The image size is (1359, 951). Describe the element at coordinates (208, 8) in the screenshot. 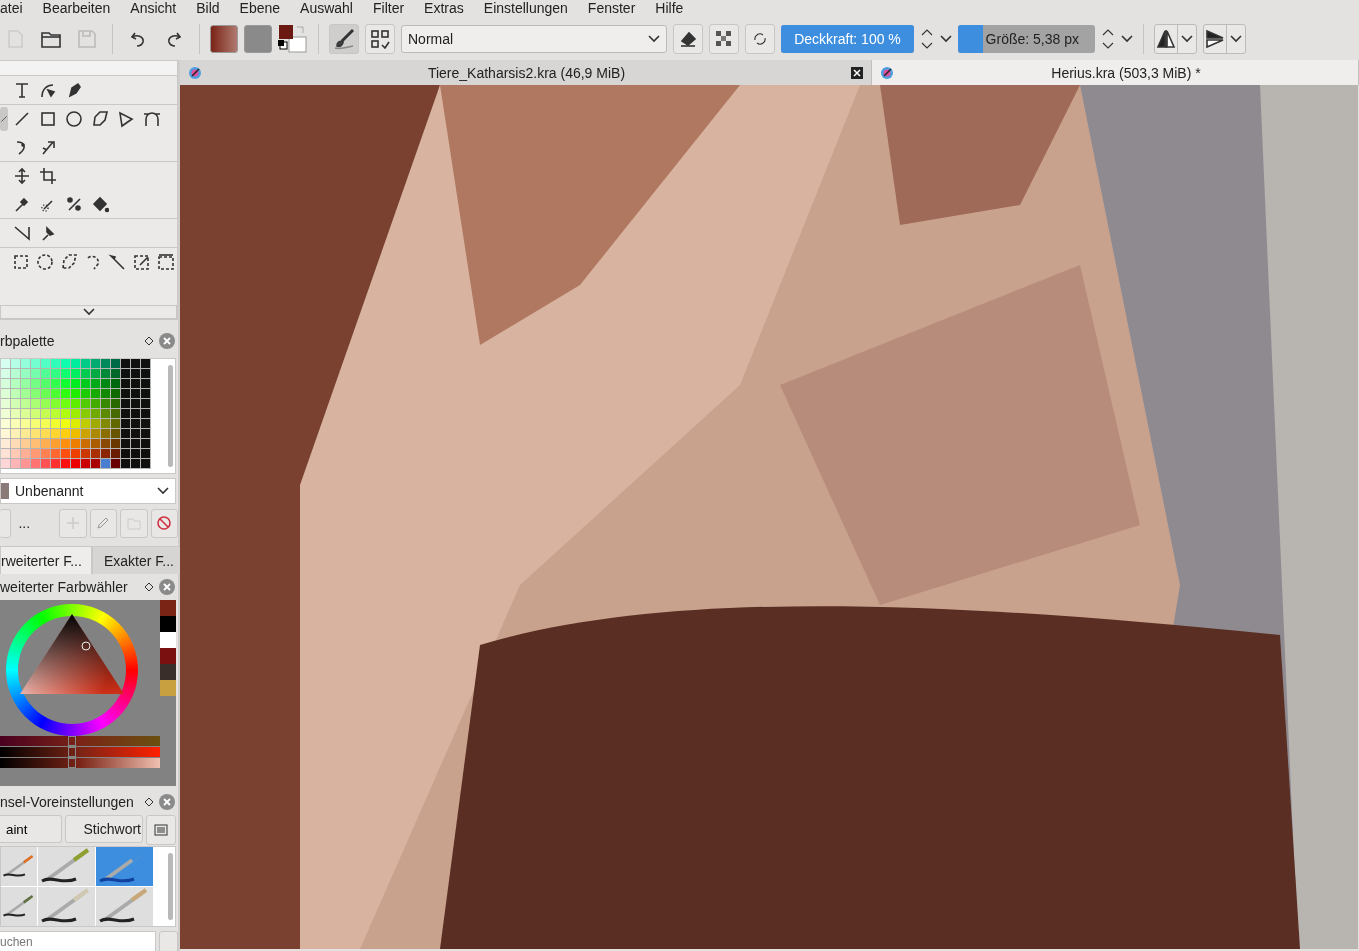

I see `menu-item: Bild` at that location.